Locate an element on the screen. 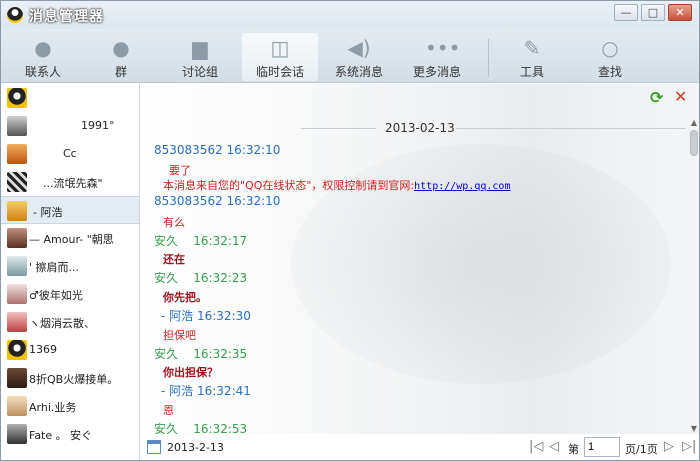  page-prefix: 第 is located at coordinates (573, 449).